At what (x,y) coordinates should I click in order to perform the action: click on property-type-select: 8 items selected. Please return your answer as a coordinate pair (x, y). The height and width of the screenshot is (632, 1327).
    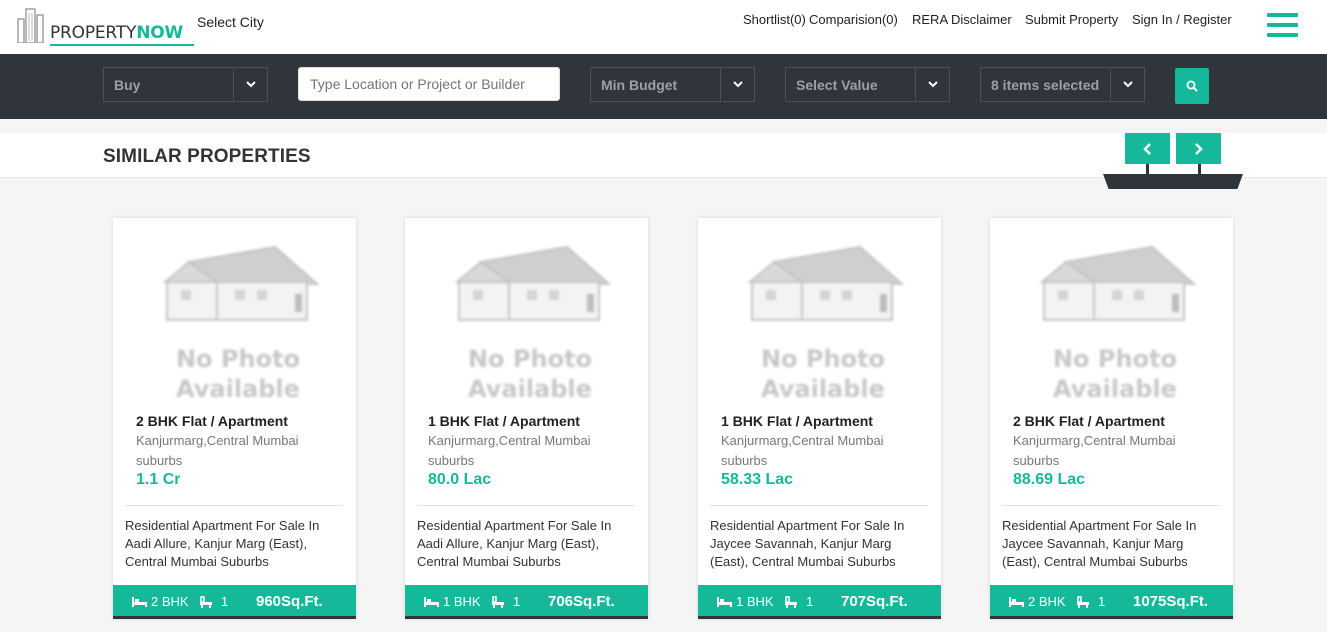
    Looking at the image, I should click on (1062, 84).